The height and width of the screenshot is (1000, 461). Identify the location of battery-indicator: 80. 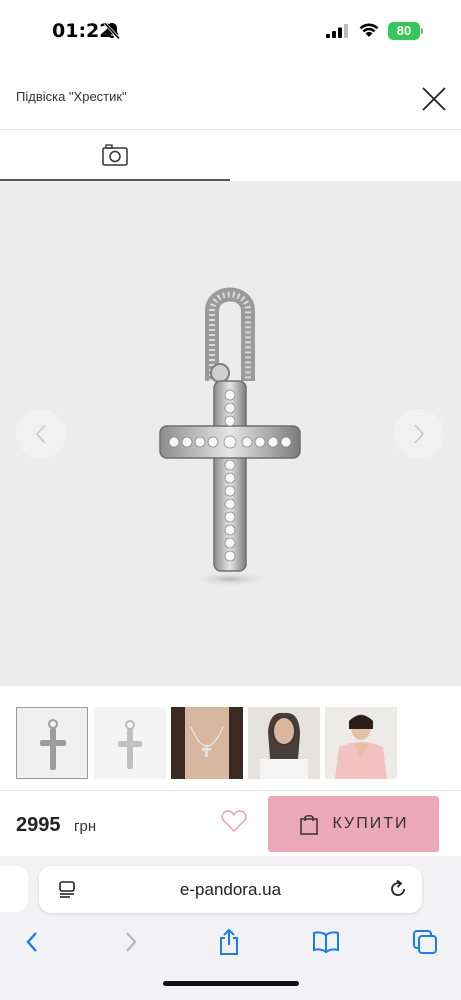
(404, 31).